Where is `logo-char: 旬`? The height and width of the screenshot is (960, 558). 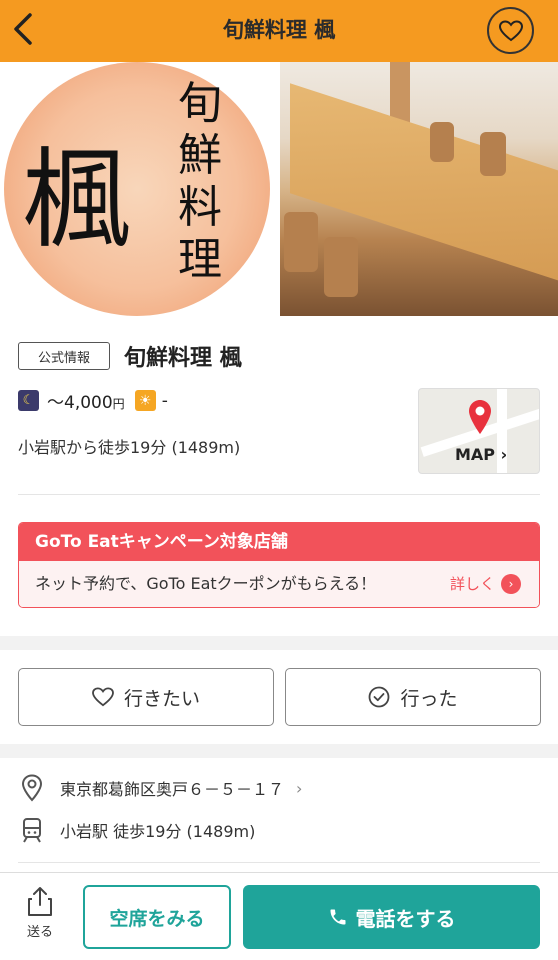 logo-char: 旬 is located at coordinates (200, 103).